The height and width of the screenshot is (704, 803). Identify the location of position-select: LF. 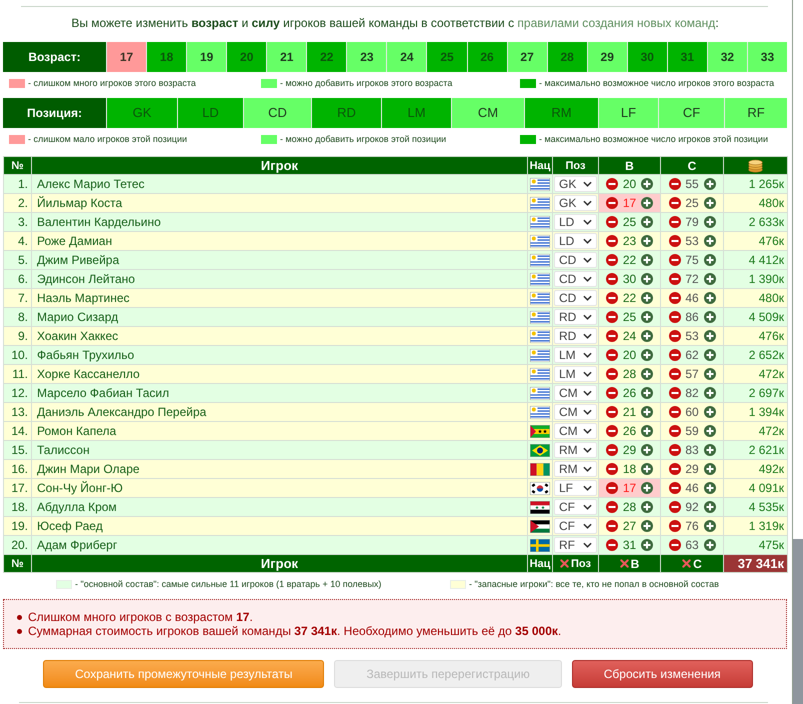
(575, 488).